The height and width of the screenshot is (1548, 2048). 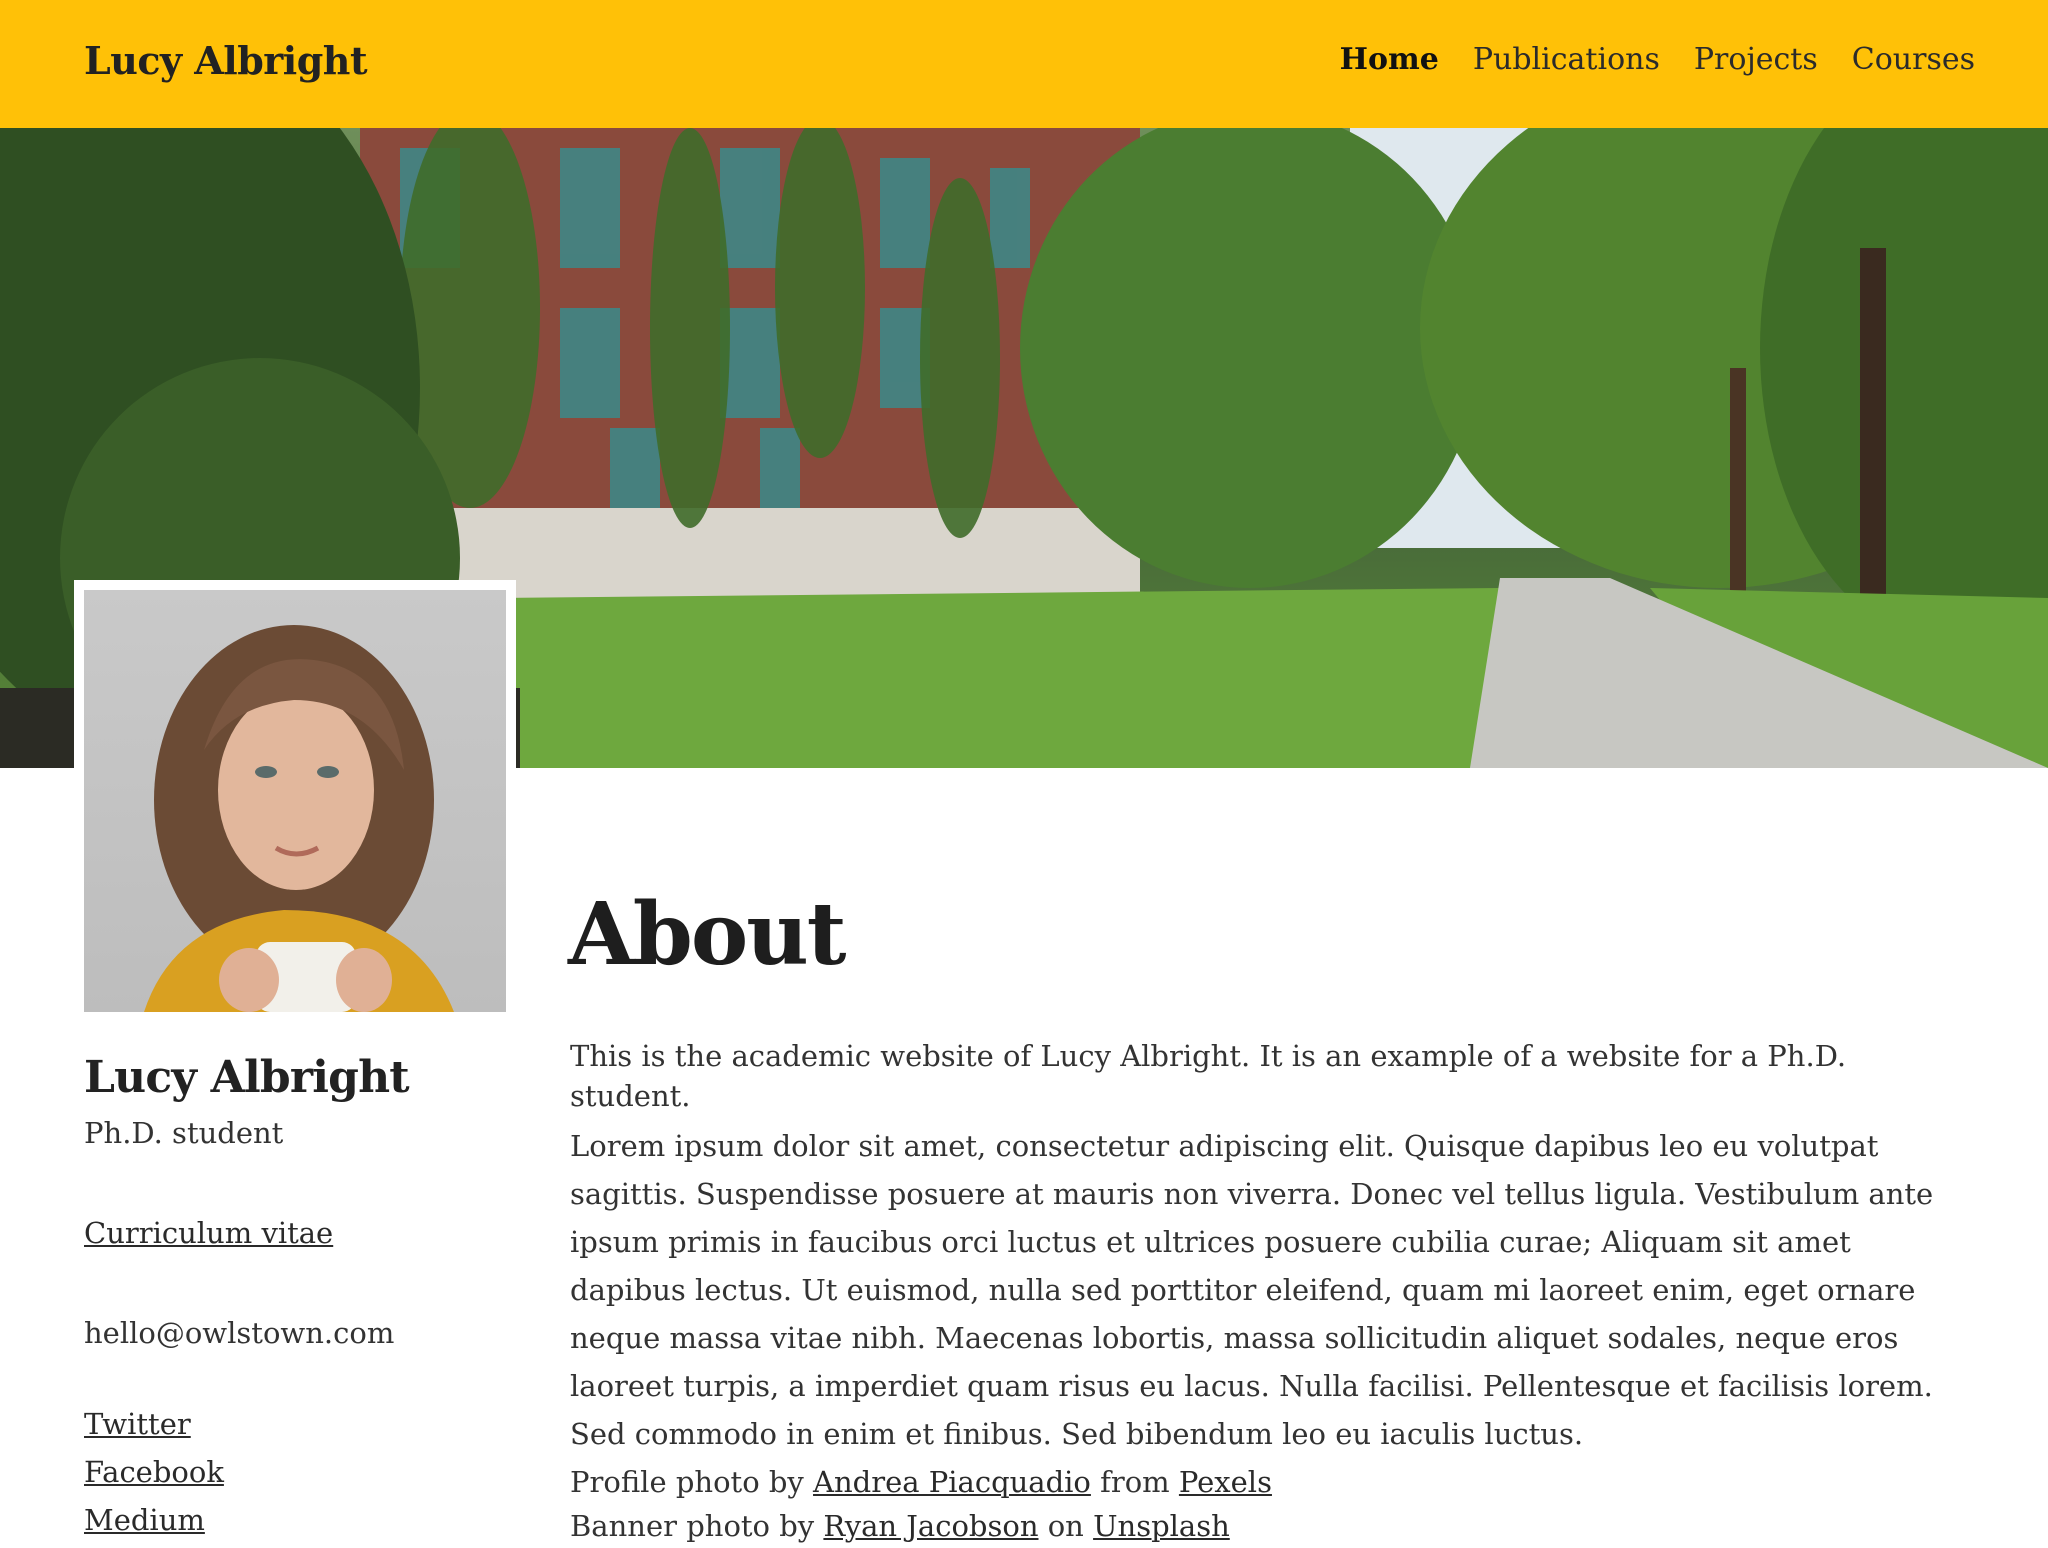 I want to click on medium-link: Medium, so click(x=154, y=1520).